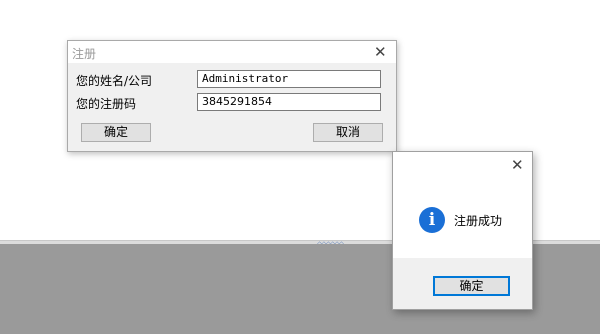 The image size is (600, 334). I want to click on message-box: ✕ i 注册成功 确定, so click(462, 230).